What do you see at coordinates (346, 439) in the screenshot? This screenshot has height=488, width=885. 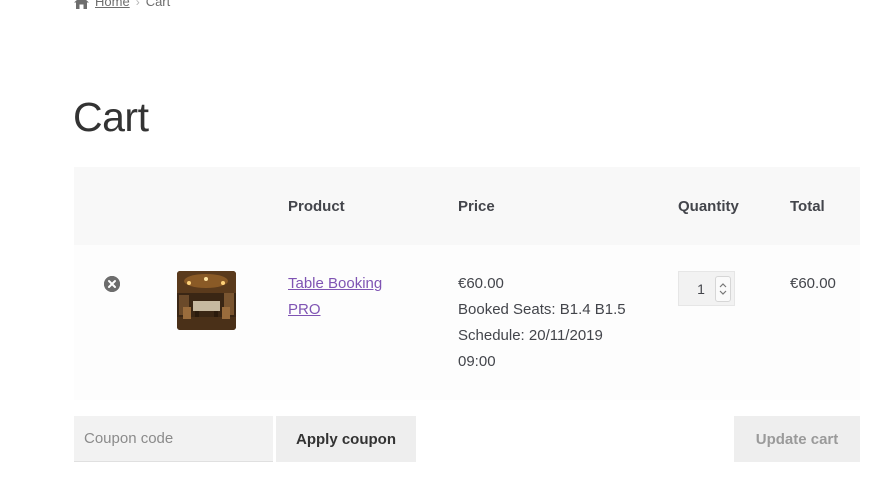 I see `apply-coupon-button: Apply coupon` at bounding box center [346, 439].